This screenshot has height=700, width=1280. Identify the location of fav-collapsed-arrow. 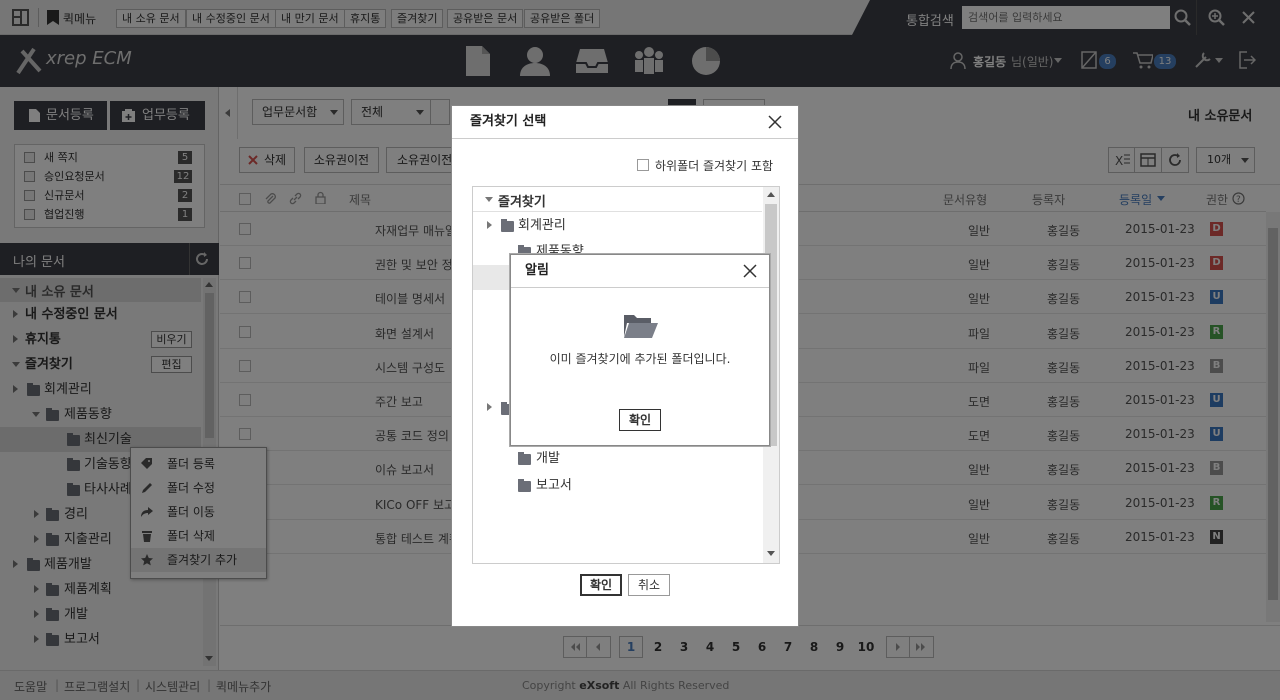
(489, 407).